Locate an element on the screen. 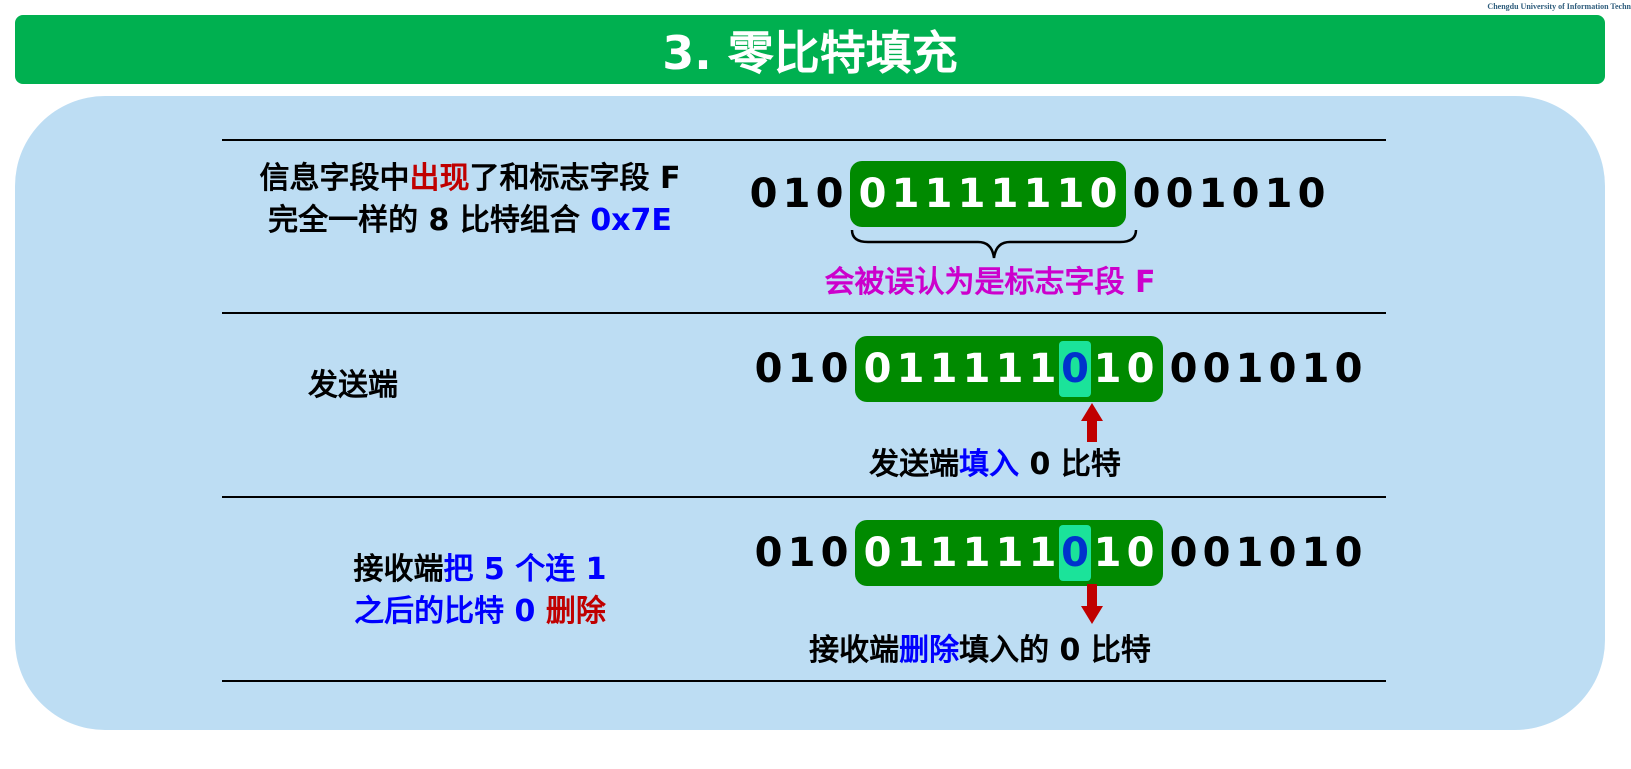 The width and height of the screenshot is (1631, 769). row1-bitstream: 010 01111110 001010 is located at coordinates (1037, 194).